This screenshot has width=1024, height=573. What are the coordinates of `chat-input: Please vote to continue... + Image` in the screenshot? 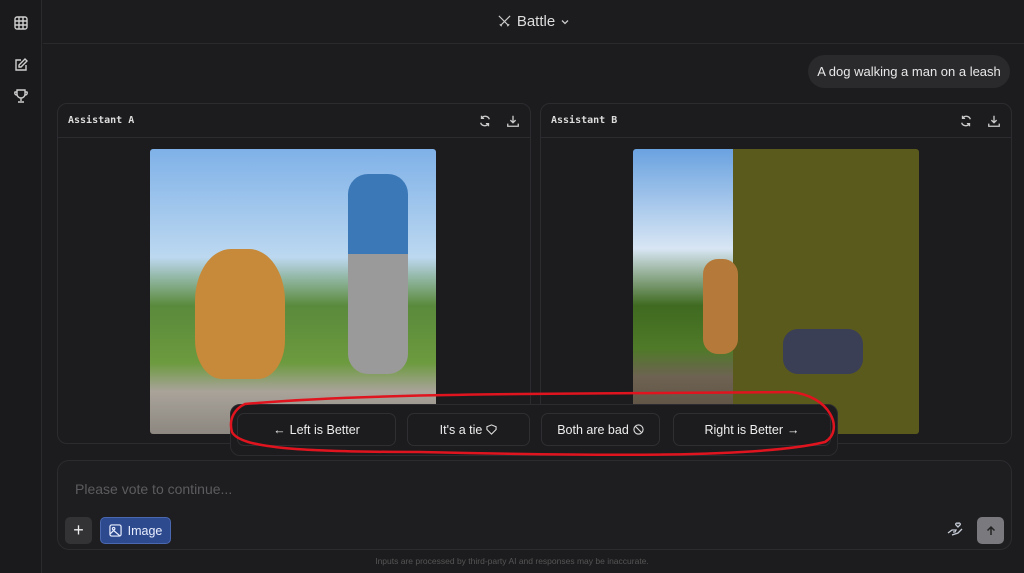 It's located at (534, 505).